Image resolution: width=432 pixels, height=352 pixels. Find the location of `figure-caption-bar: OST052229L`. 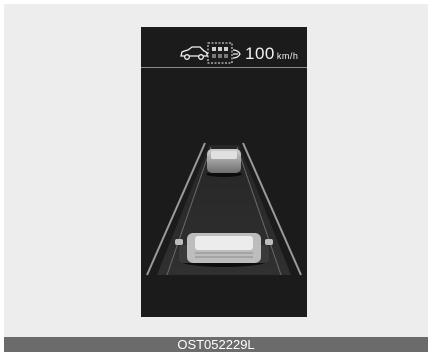

figure-caption-bar: OST052229L is located at coordinates (216, 344).